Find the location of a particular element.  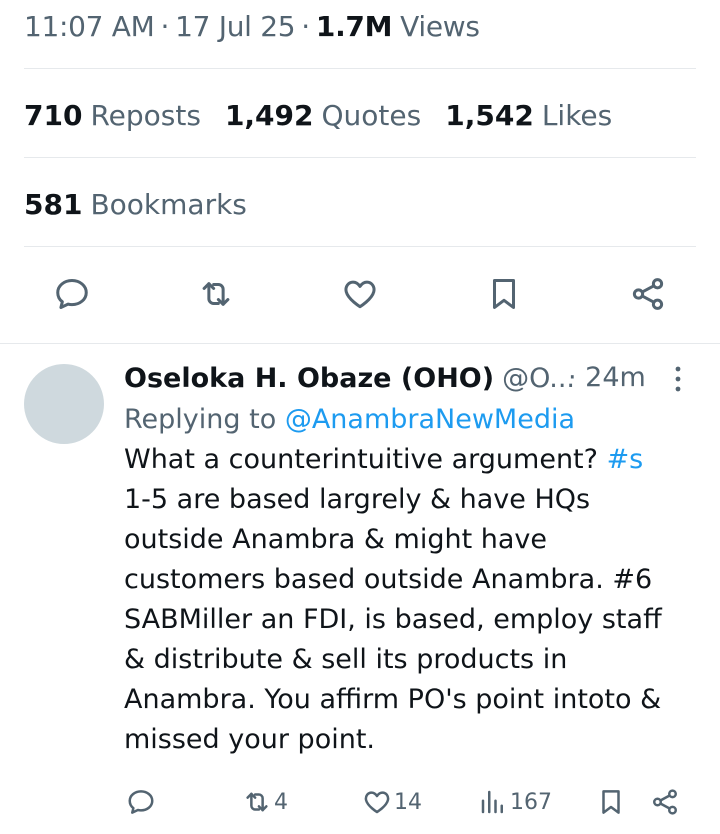

reply-text-line: outside Anambra & might have is located at coordinates (336, 539).